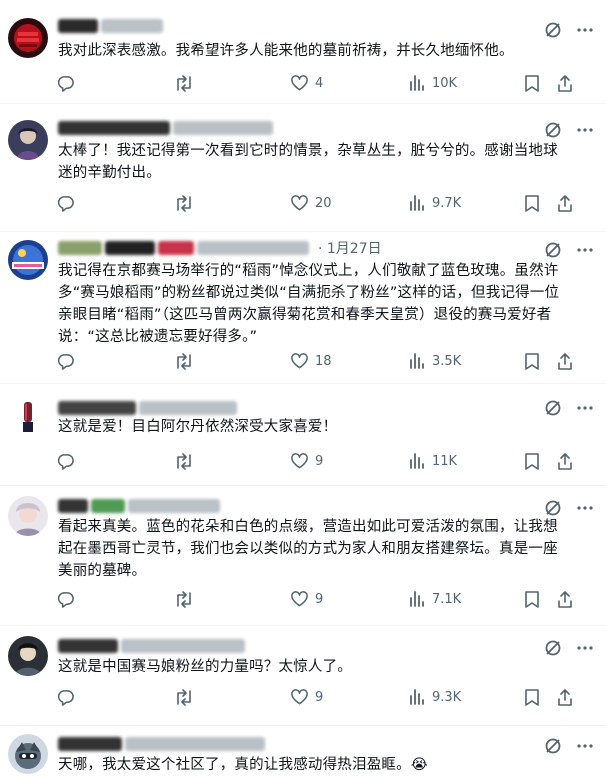 This screenshot has height=779, width=606. Describe the element at coordinates (447, 361) in the screenshot. I see `view-count: 3.5K` at that location.